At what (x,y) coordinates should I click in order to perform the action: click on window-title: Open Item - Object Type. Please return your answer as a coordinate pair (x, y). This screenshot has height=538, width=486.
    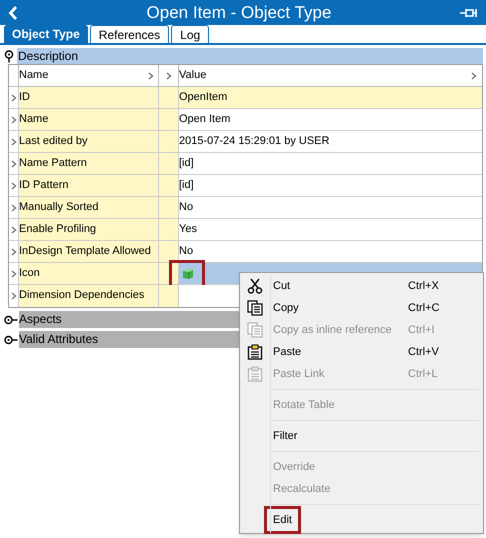
    Looking at the image, I should click on (239, 13).